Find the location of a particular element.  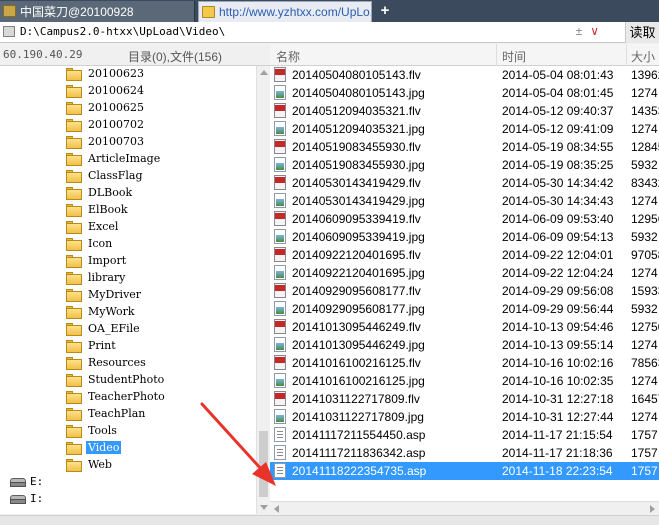

tree-folder-item: DLBook is located at coordinates (128, 193).